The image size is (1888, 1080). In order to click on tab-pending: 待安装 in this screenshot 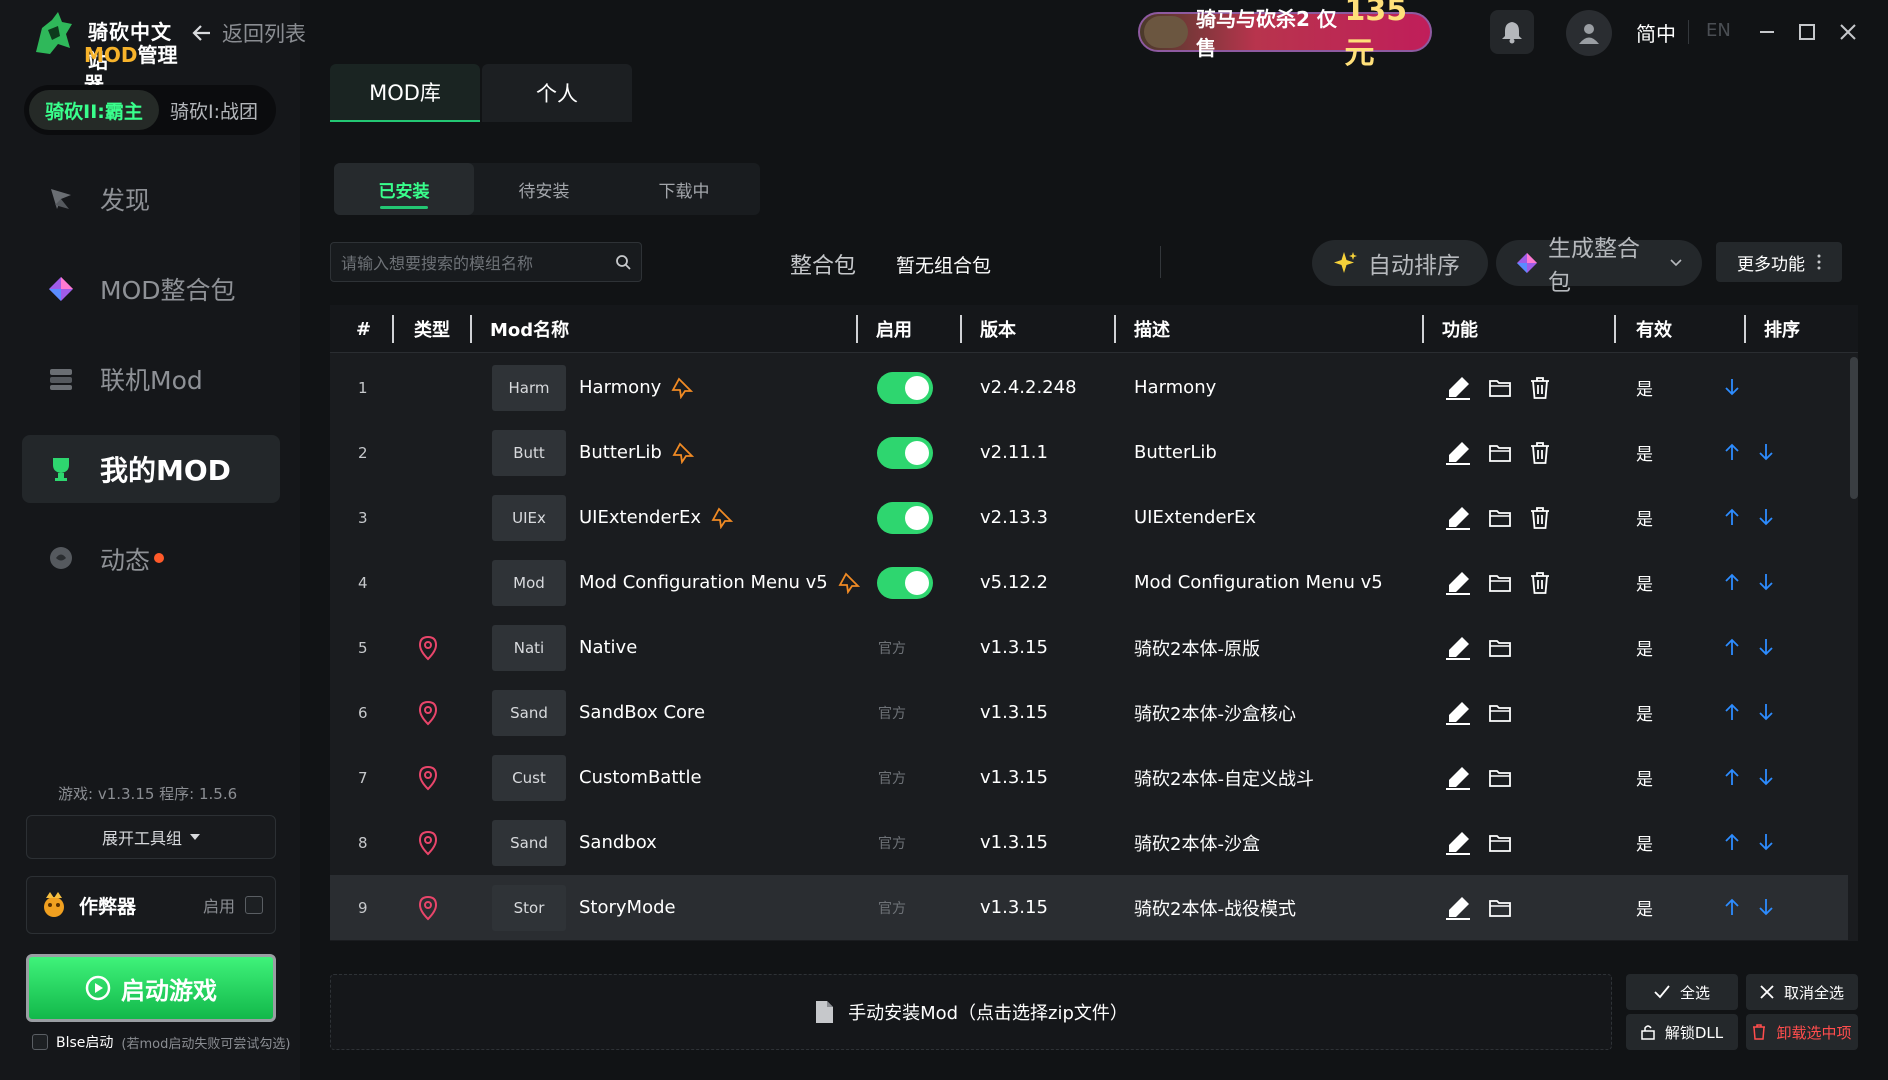, I will do `click(544, 189)`.